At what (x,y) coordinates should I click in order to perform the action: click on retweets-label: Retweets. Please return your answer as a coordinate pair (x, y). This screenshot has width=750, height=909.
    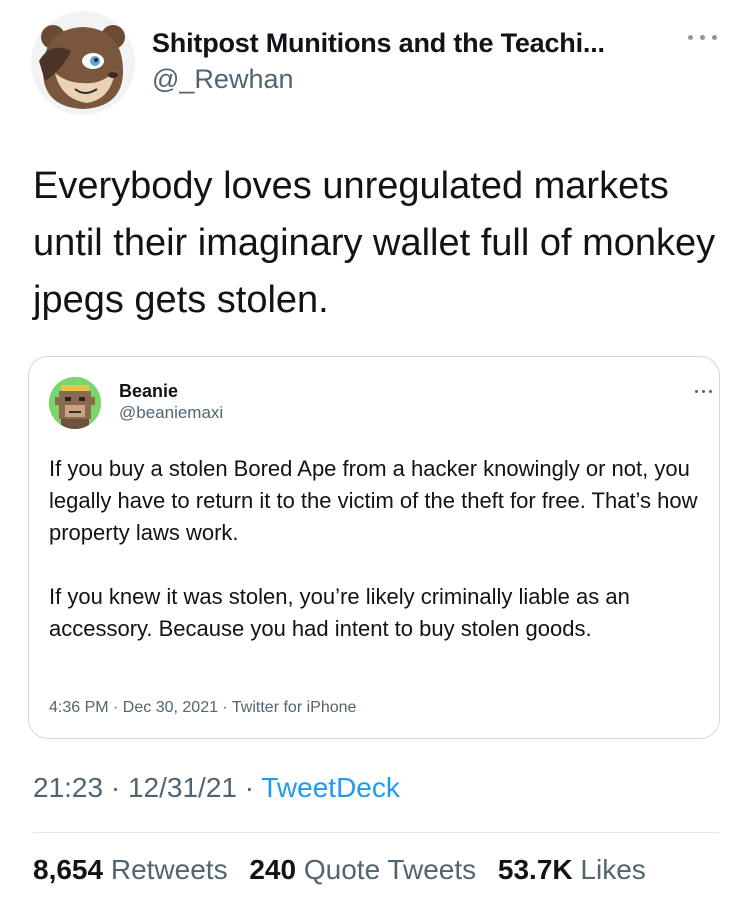
    Looking at the image, I should click on (169, 869).